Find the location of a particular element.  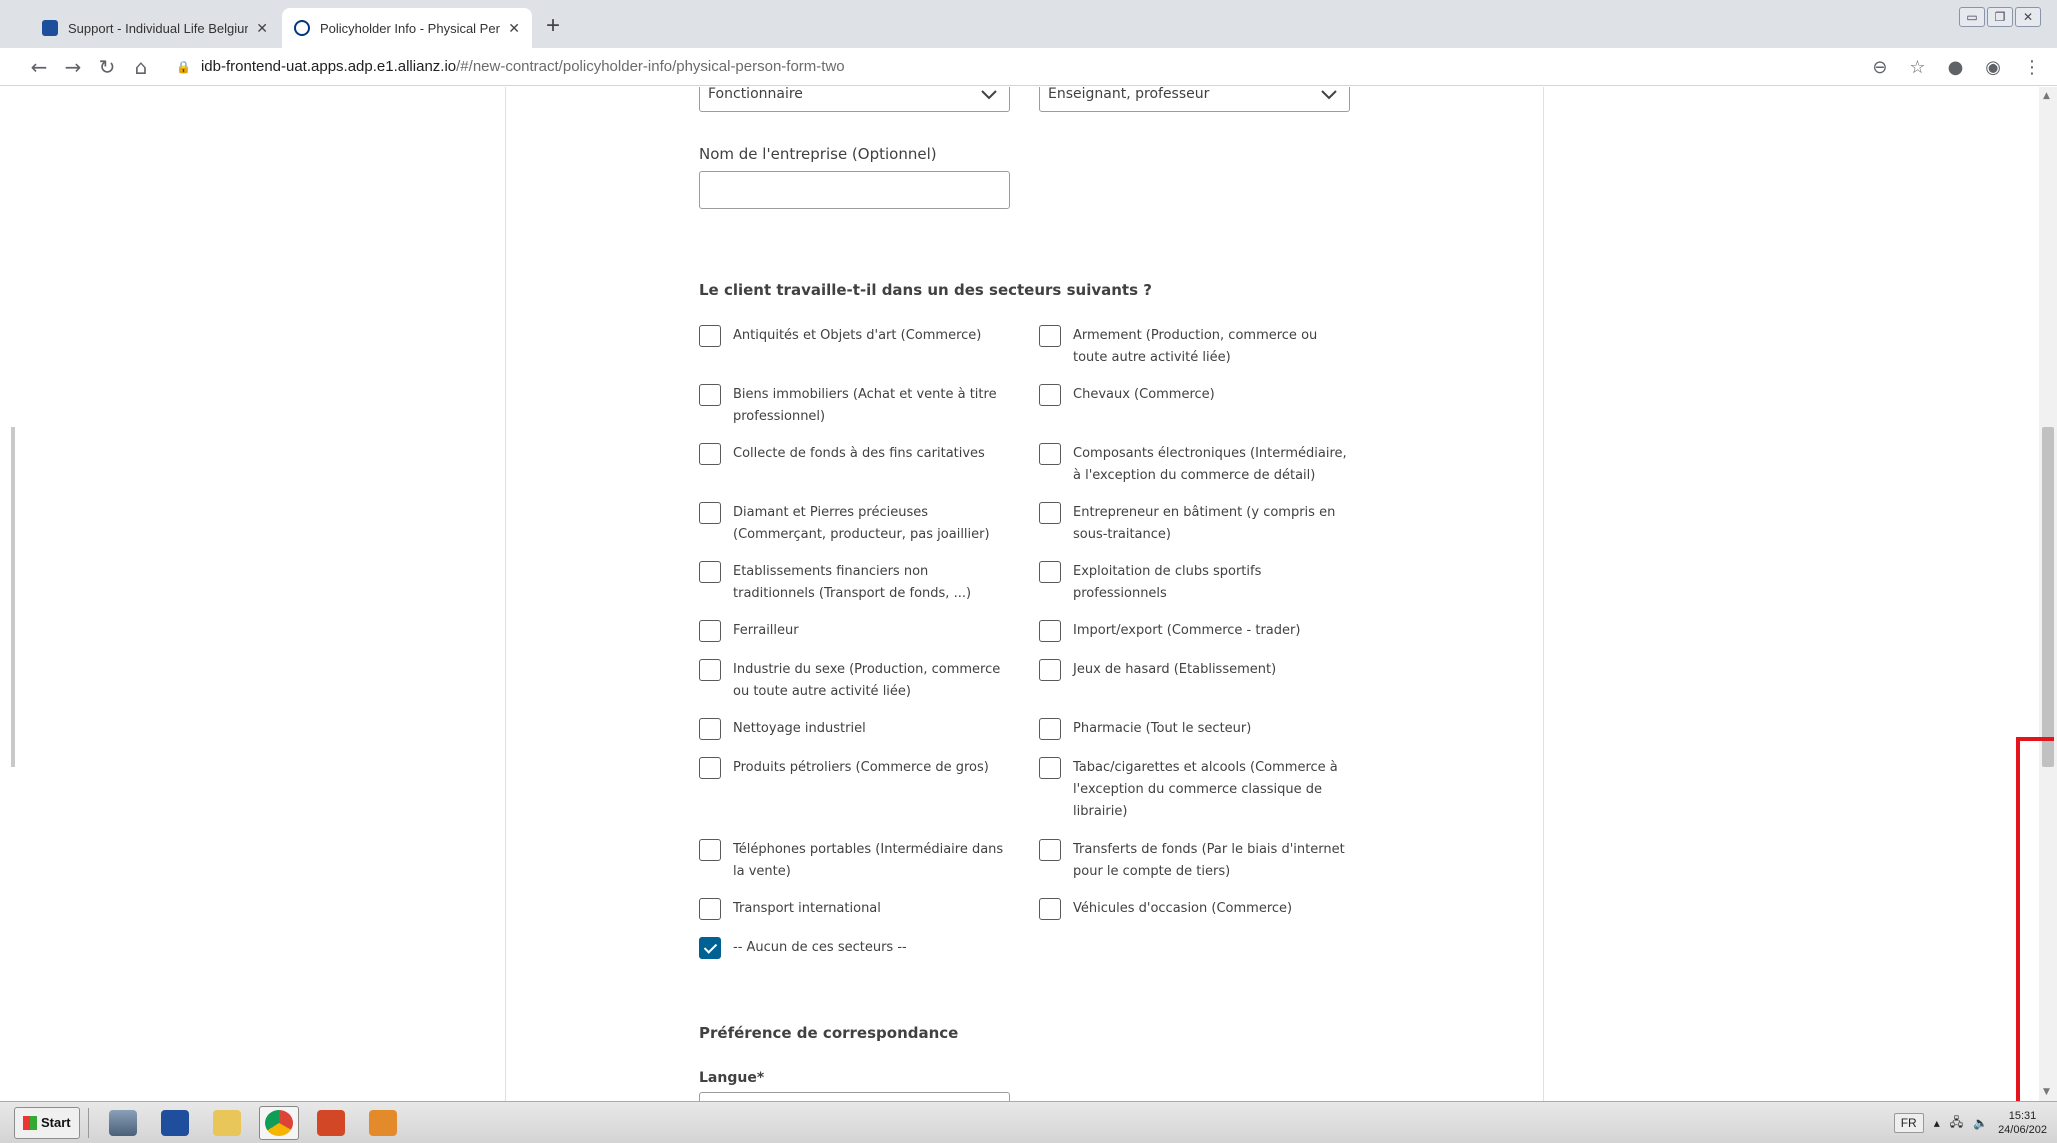

taskbar-app-explorer is located at coordinates (227, 1123).